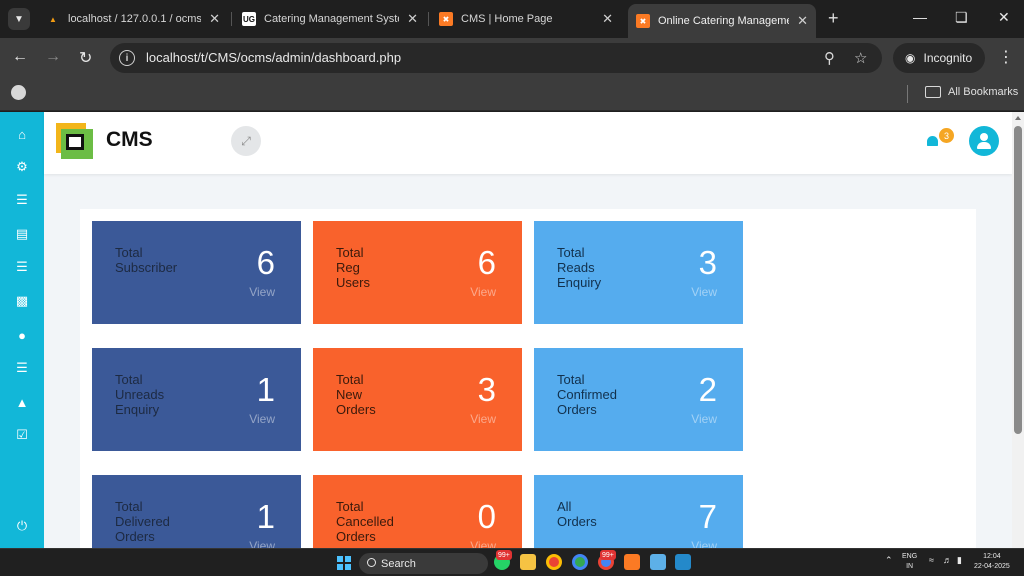  Describe the element at coordinates (20, 57) in the screenshot. I see `back-icon: ←` at that location.